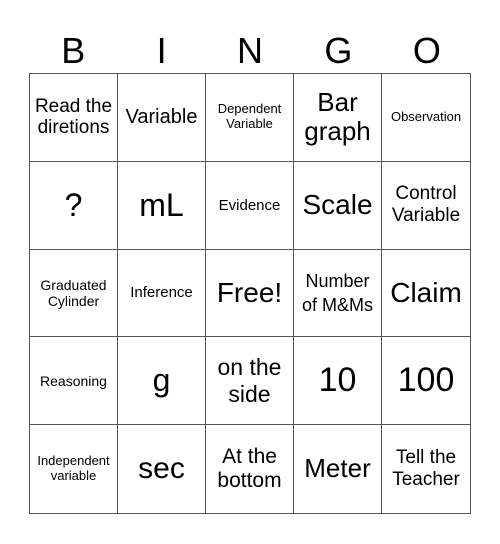  I want to click on header-letter-i: I, so click(161, 50).